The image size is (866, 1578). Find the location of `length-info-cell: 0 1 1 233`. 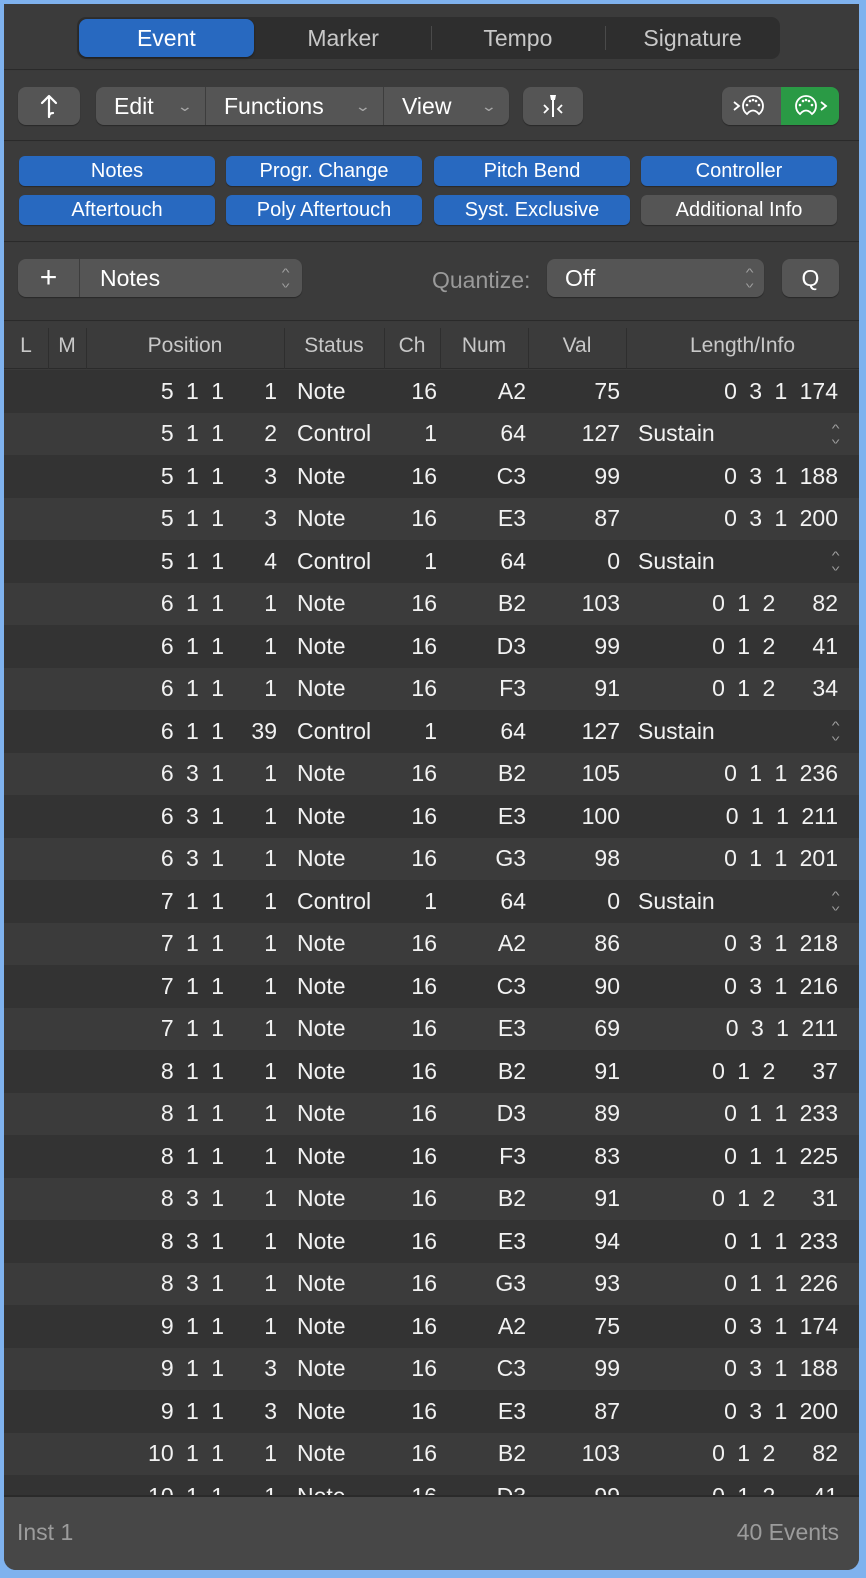

length-info-cell: 0 1 1 233 is located at coordinates (738, 1241).